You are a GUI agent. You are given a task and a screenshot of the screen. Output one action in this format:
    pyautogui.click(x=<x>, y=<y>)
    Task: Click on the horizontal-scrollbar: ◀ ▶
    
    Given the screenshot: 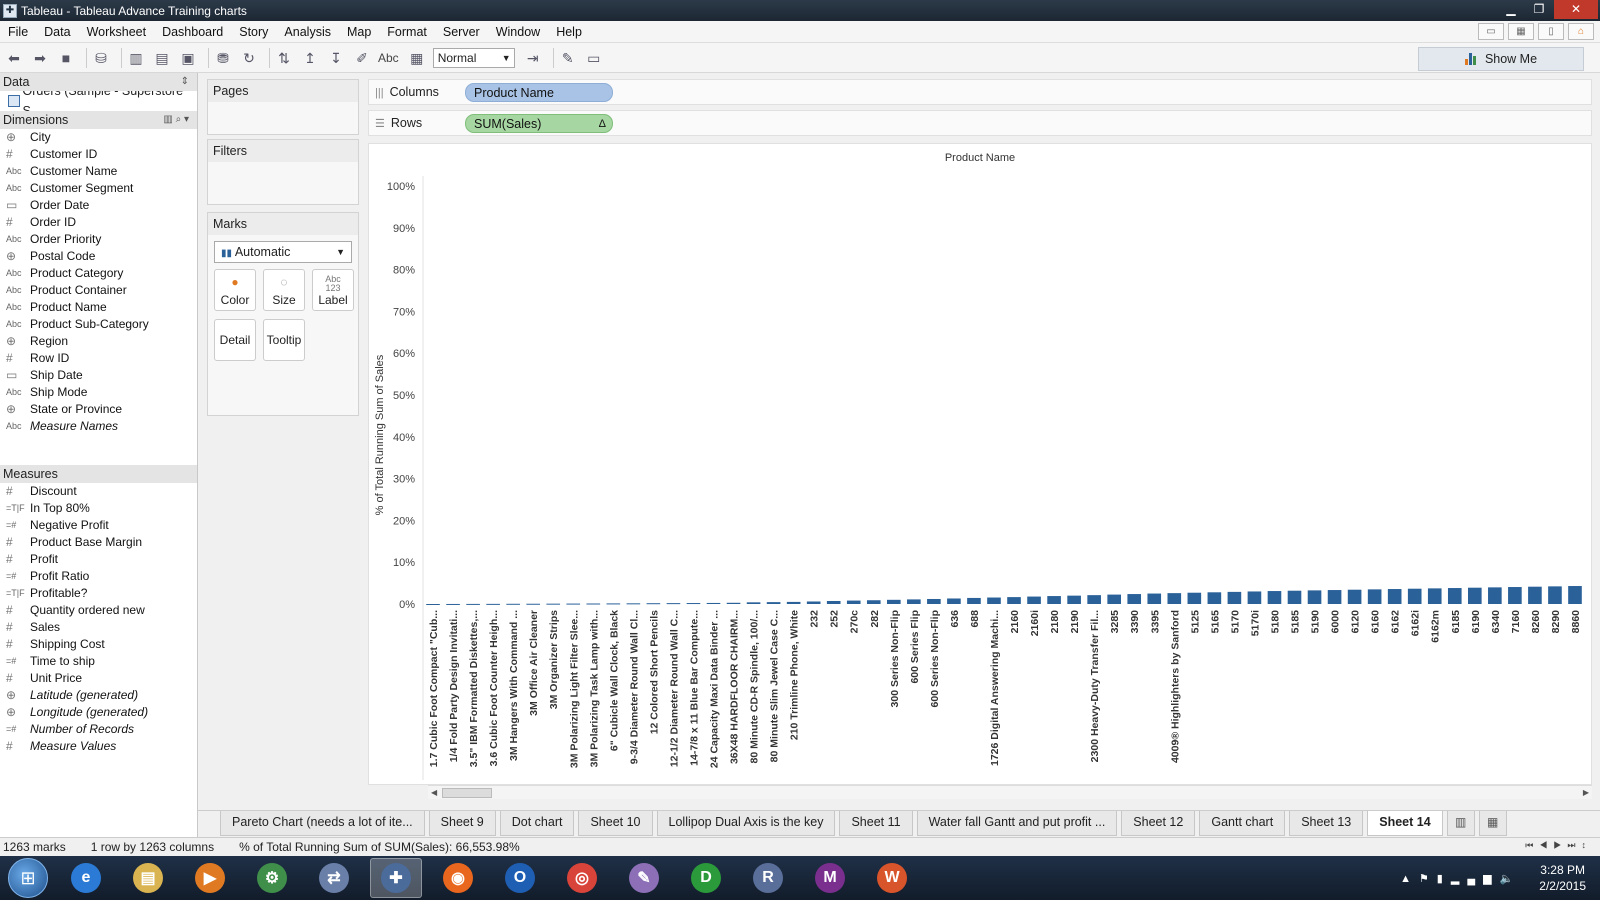 What is the action you would take?
    pyautogui.click(x=1010, y=792)
    